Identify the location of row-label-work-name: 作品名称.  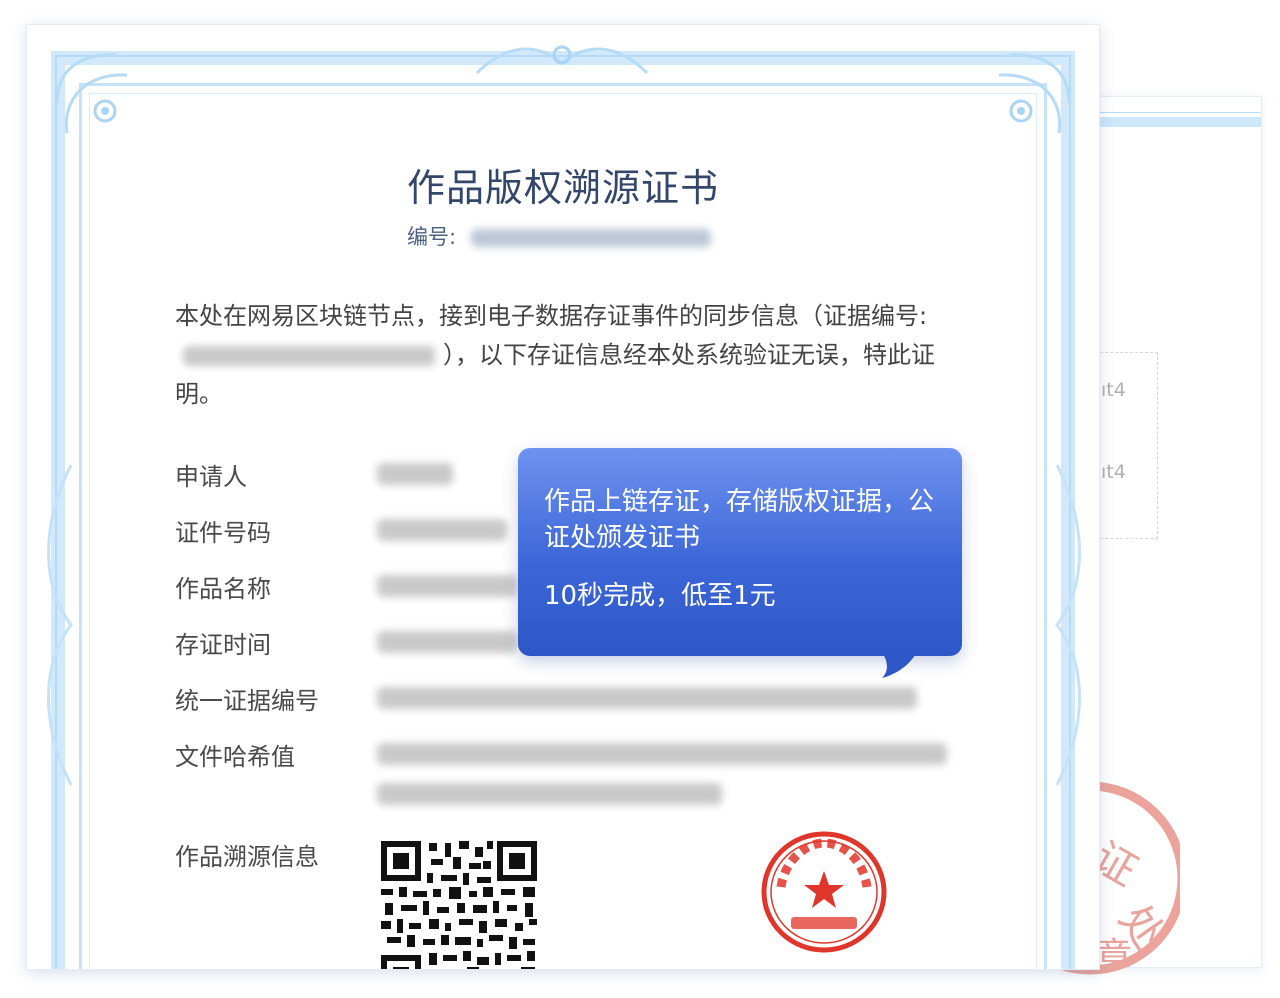
(223, 589).